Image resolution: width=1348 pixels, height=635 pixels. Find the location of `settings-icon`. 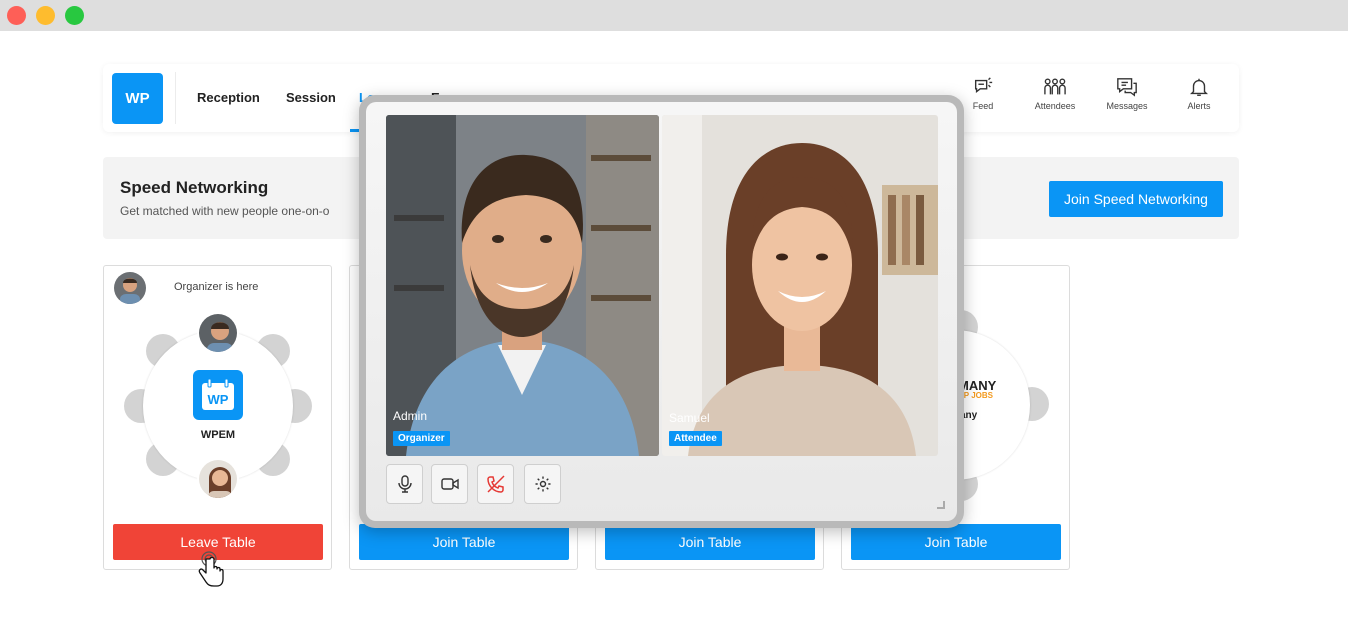

settings-icon is located at coordinates (542, 484).